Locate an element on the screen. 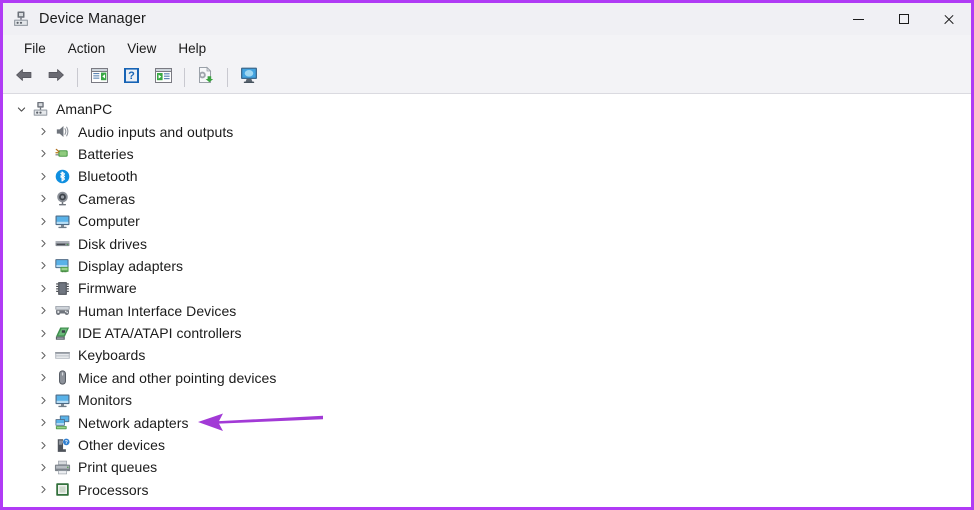  display-adapter-icon is located at coordinates (62, 266).